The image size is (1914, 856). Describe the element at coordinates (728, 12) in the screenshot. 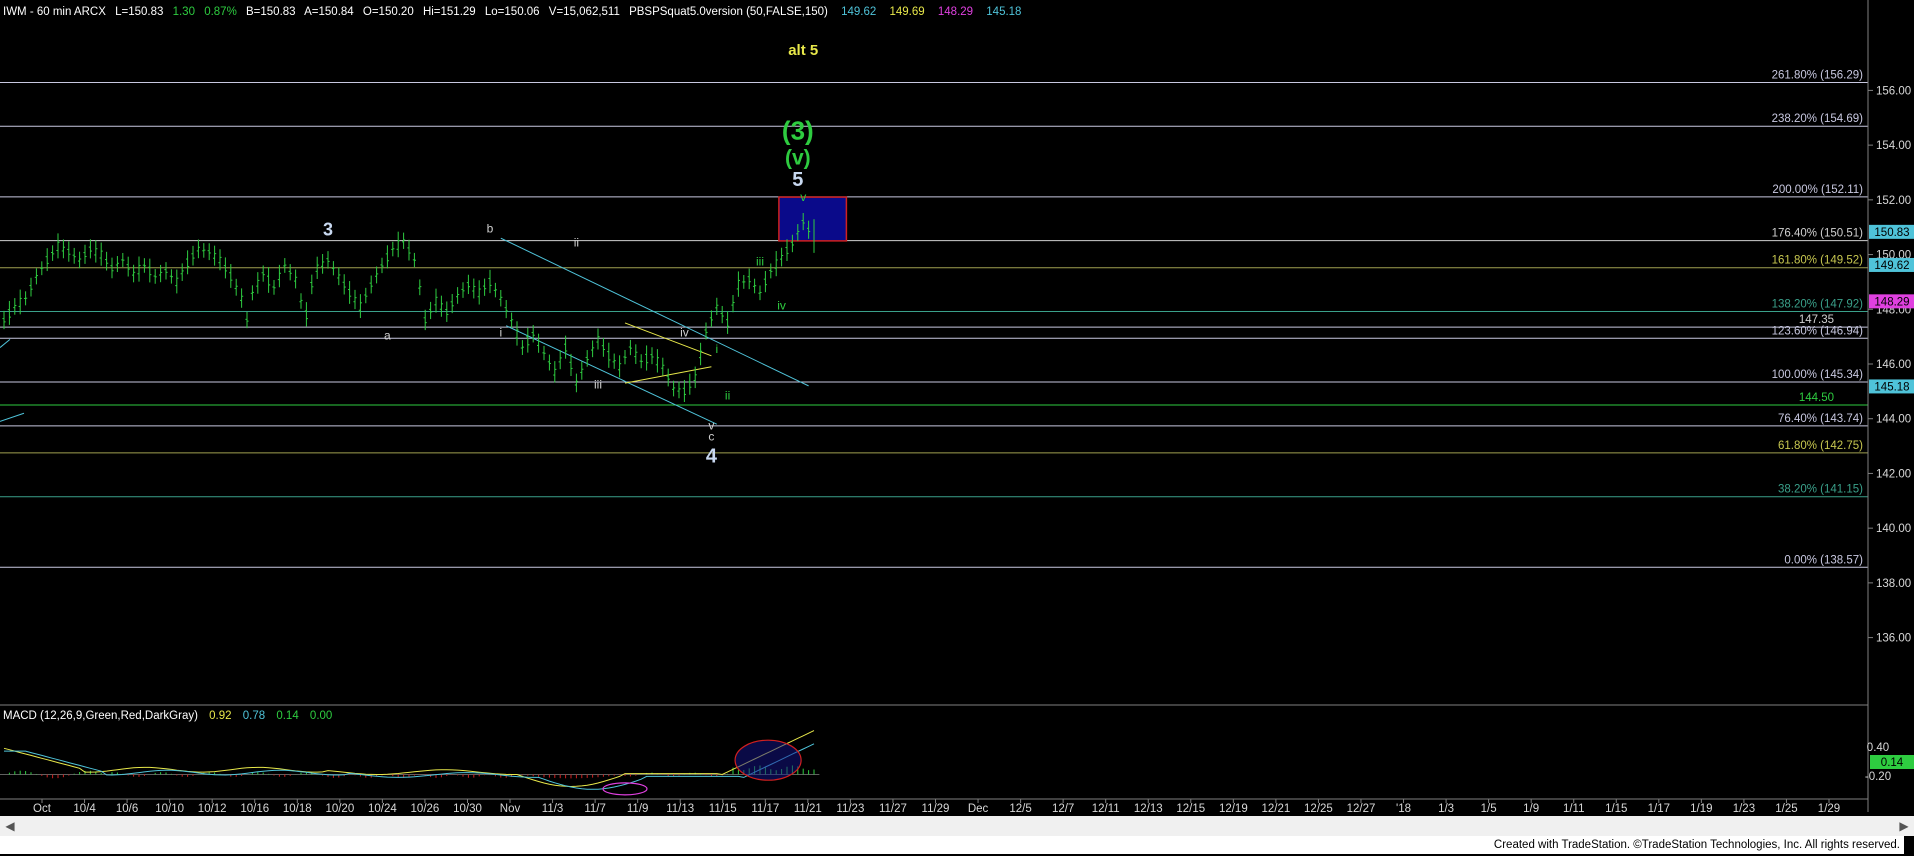

I see `study-label: PBSPSquat5.0version (50,FALSE,150)` at that location.